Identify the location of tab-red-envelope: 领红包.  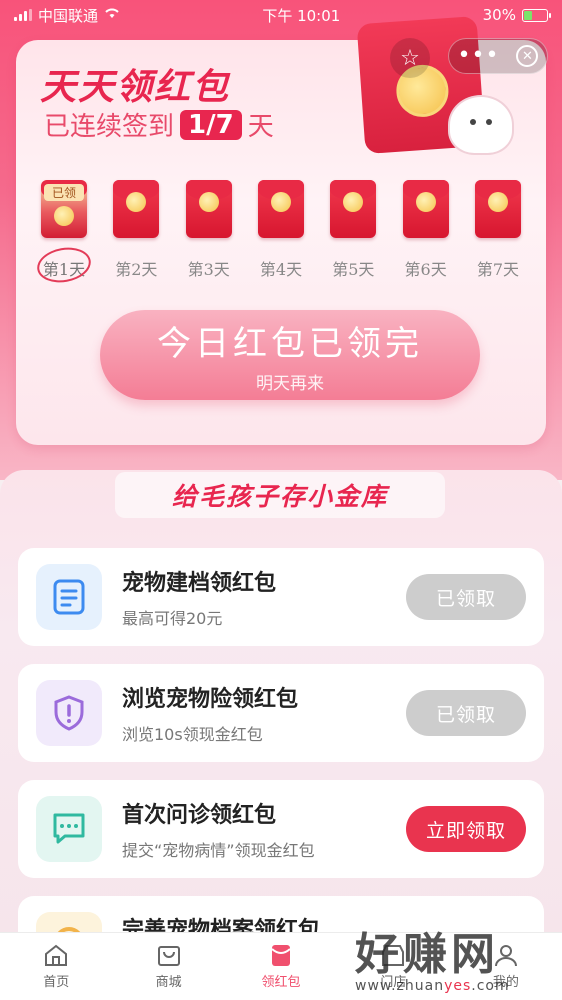
(281, 966).